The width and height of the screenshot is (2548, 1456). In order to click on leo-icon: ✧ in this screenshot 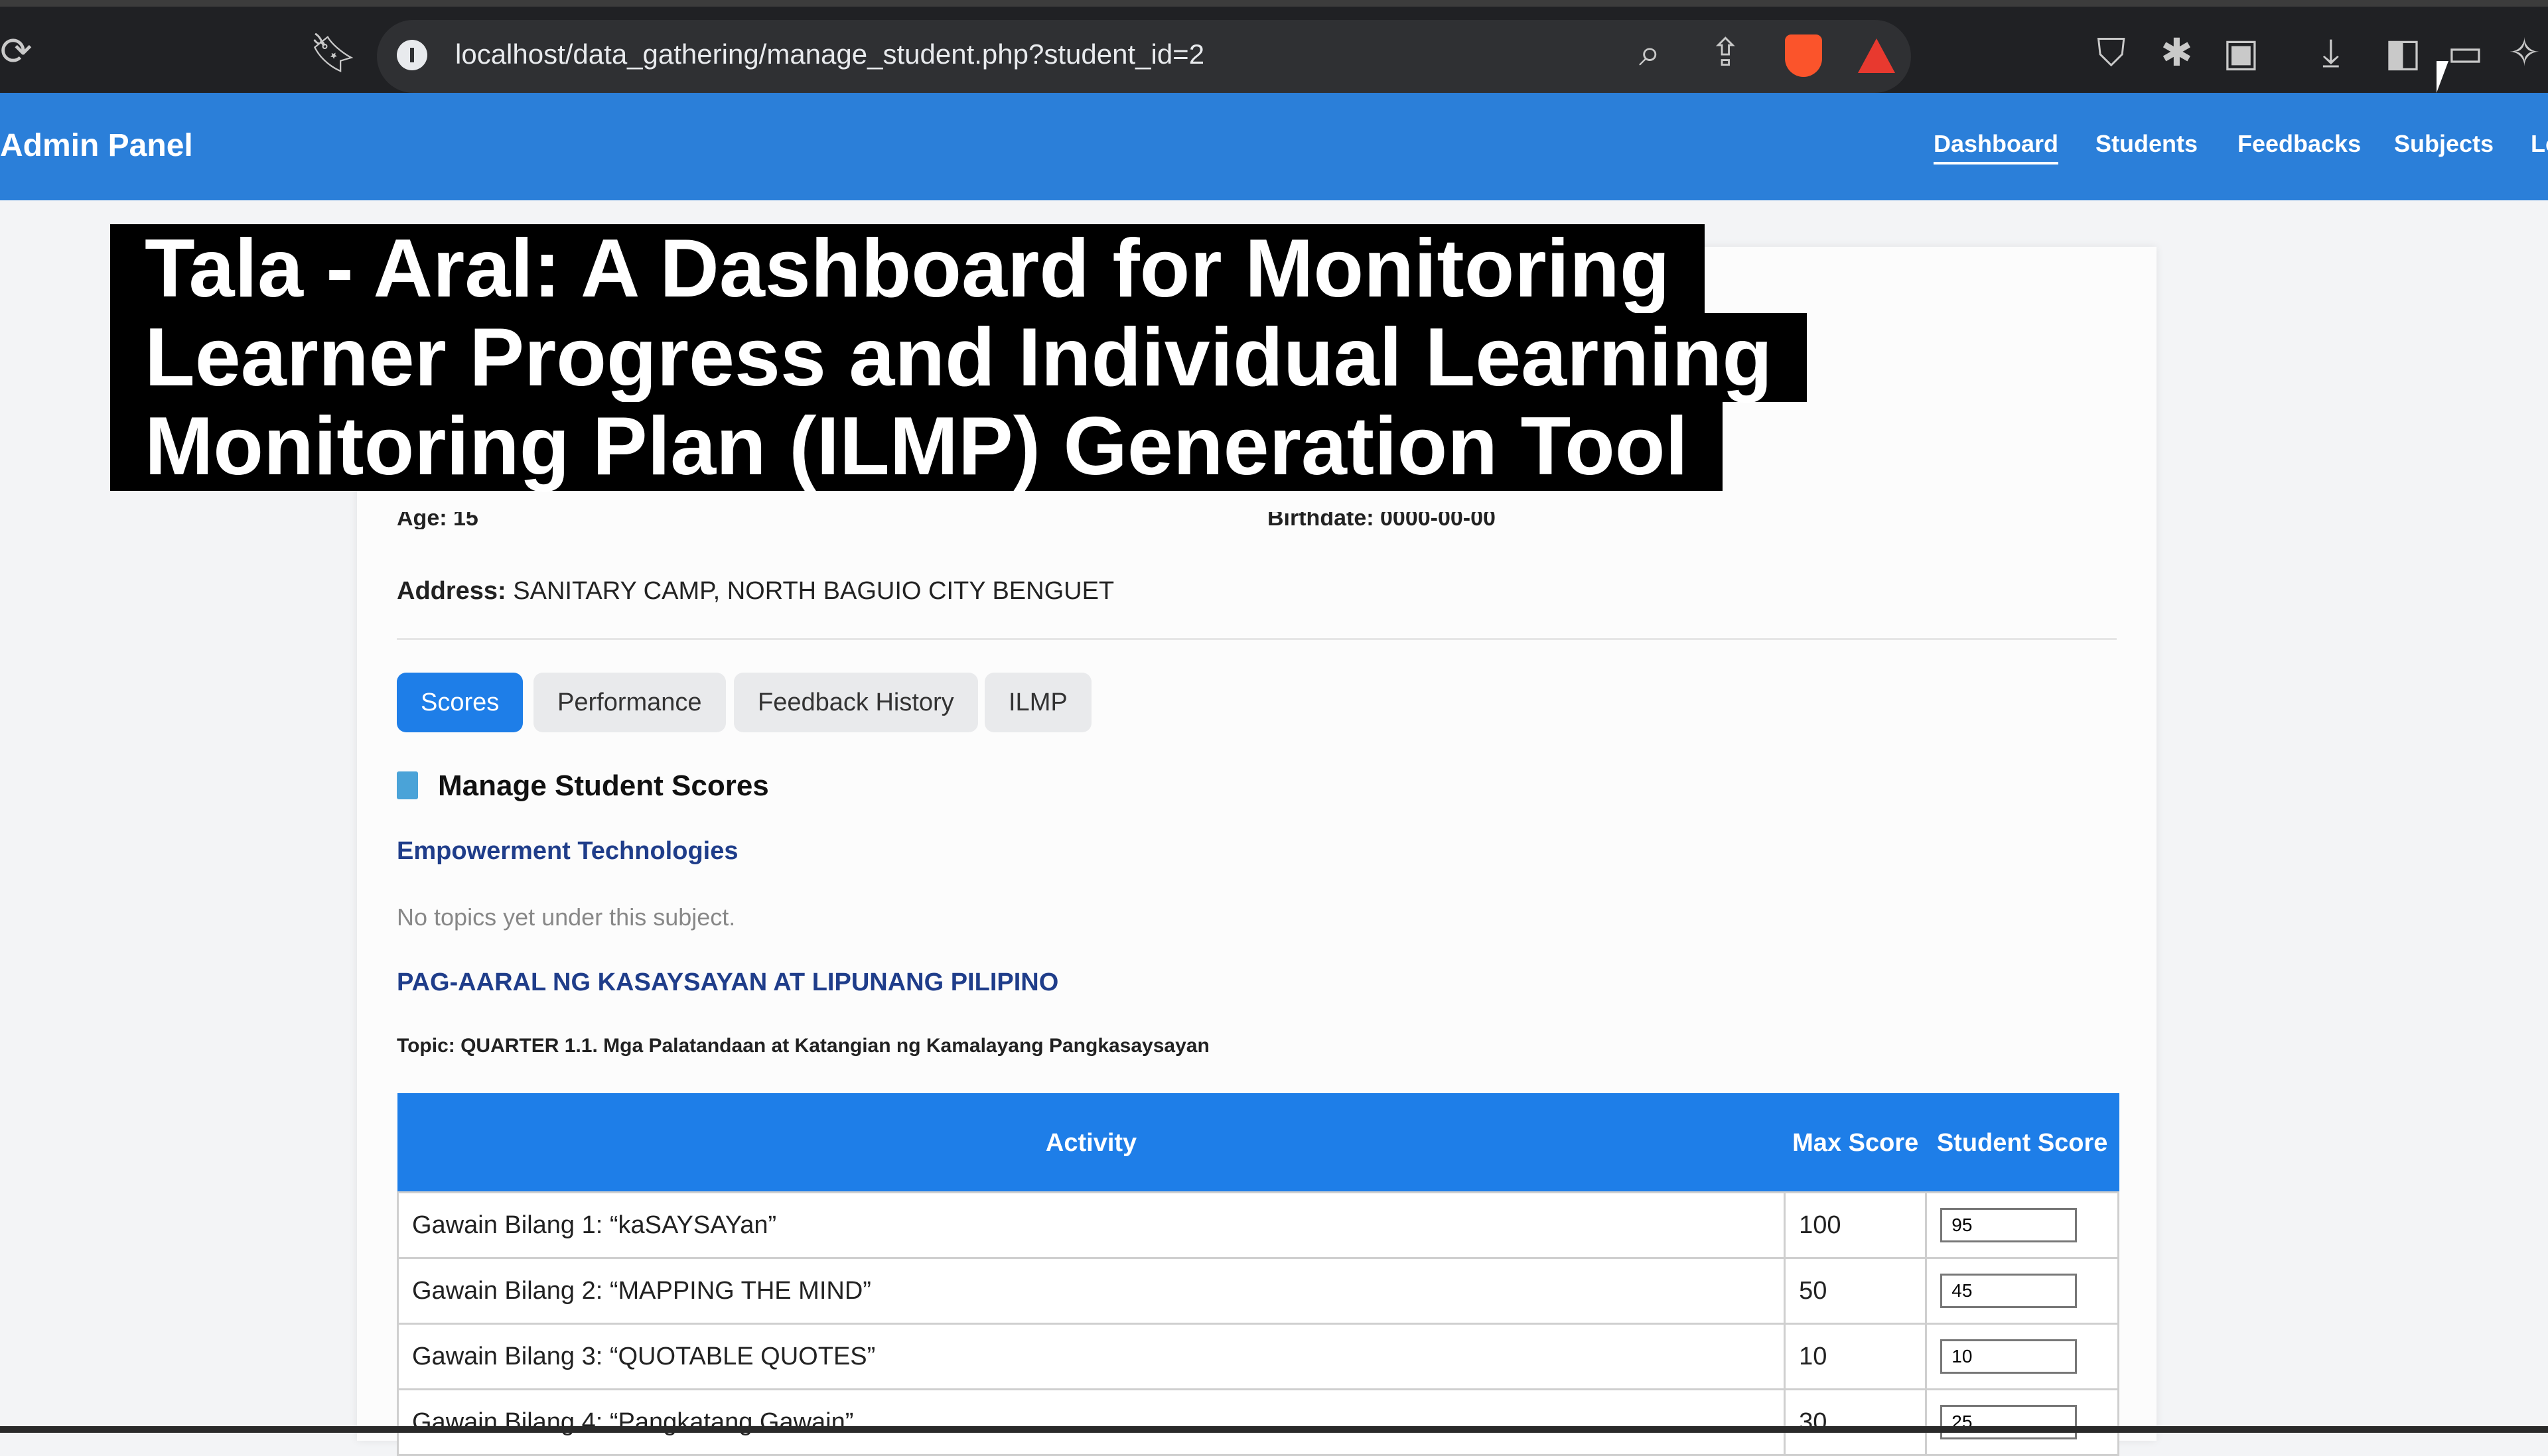, I will do `click(2524, 52)`.